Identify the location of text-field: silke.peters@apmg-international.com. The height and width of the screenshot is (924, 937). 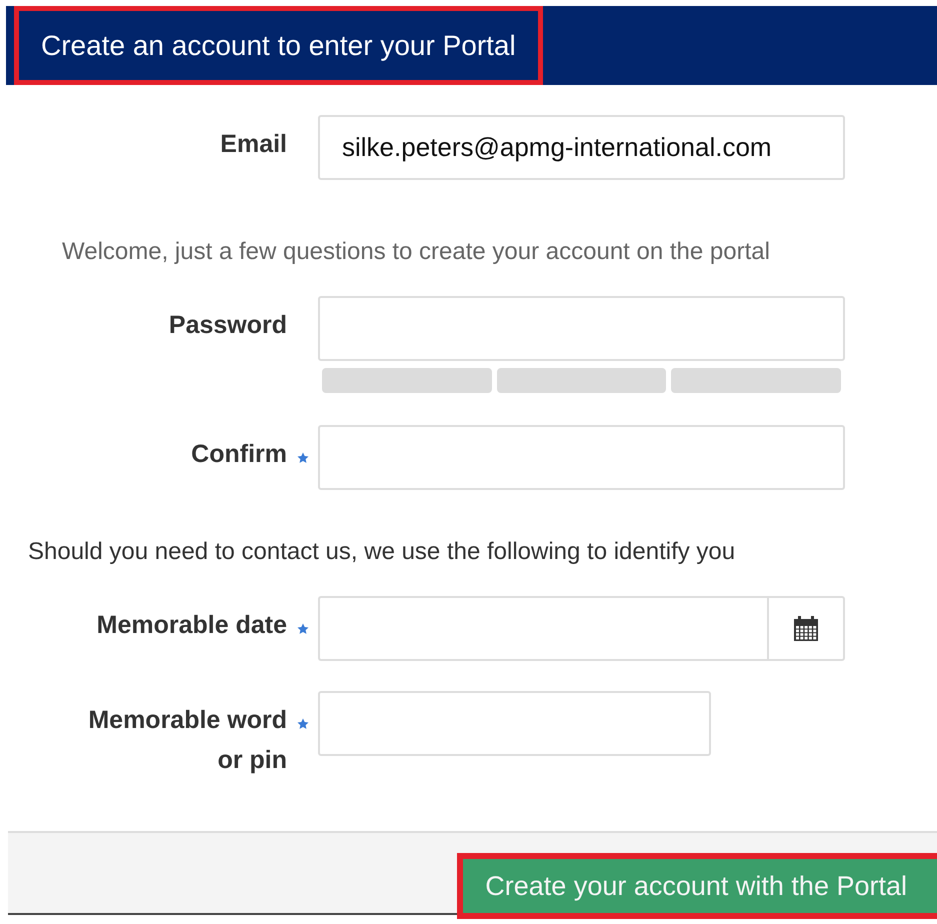
(581, 147).